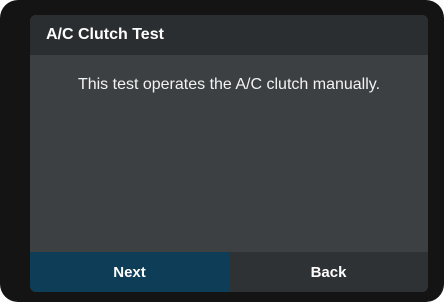 Image resolution: width=444 pixels, height=302 pixels. What do you see at coordinates (229, 35) in the screenshot?
I see `dialog-title-bar: A/C Clutch Test` at bounding box center [229, 35].